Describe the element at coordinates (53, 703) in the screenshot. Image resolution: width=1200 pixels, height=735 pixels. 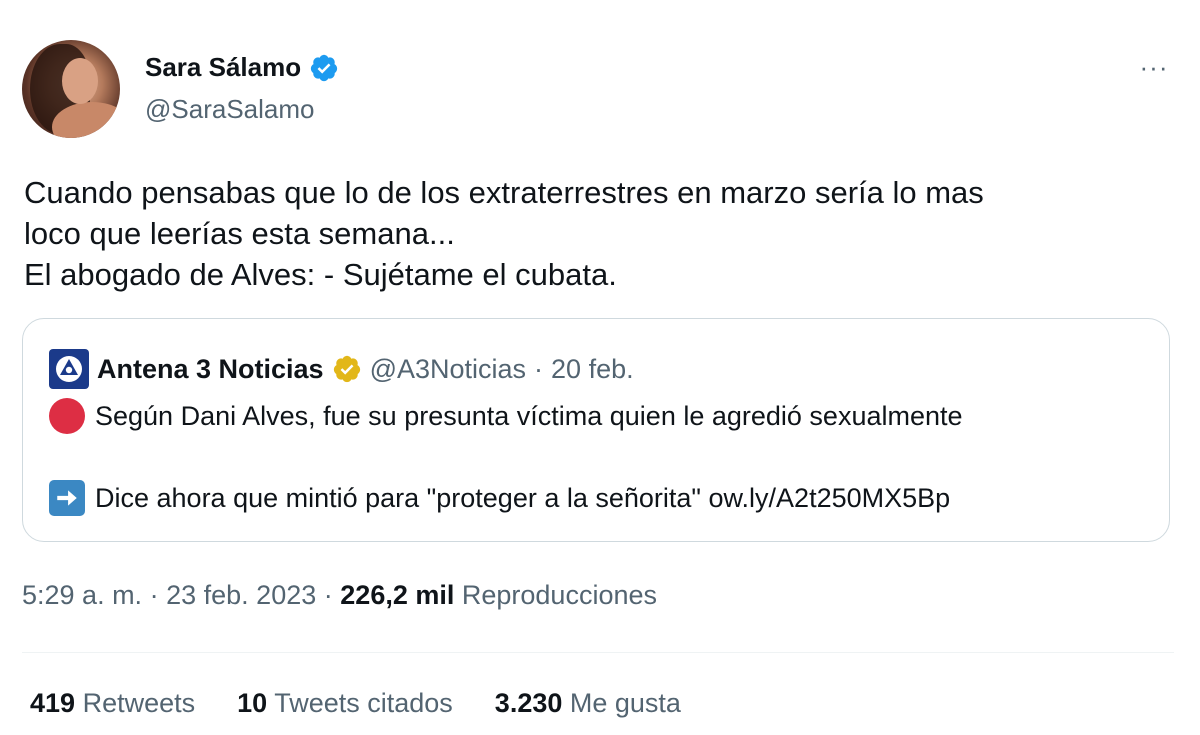
I see `retweets-count: 419` at that location.